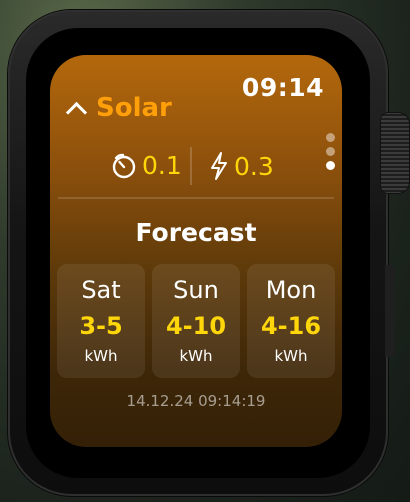  I want to click on forecast-card-sat: Sat 3-5 kWh, so click(101, 321).